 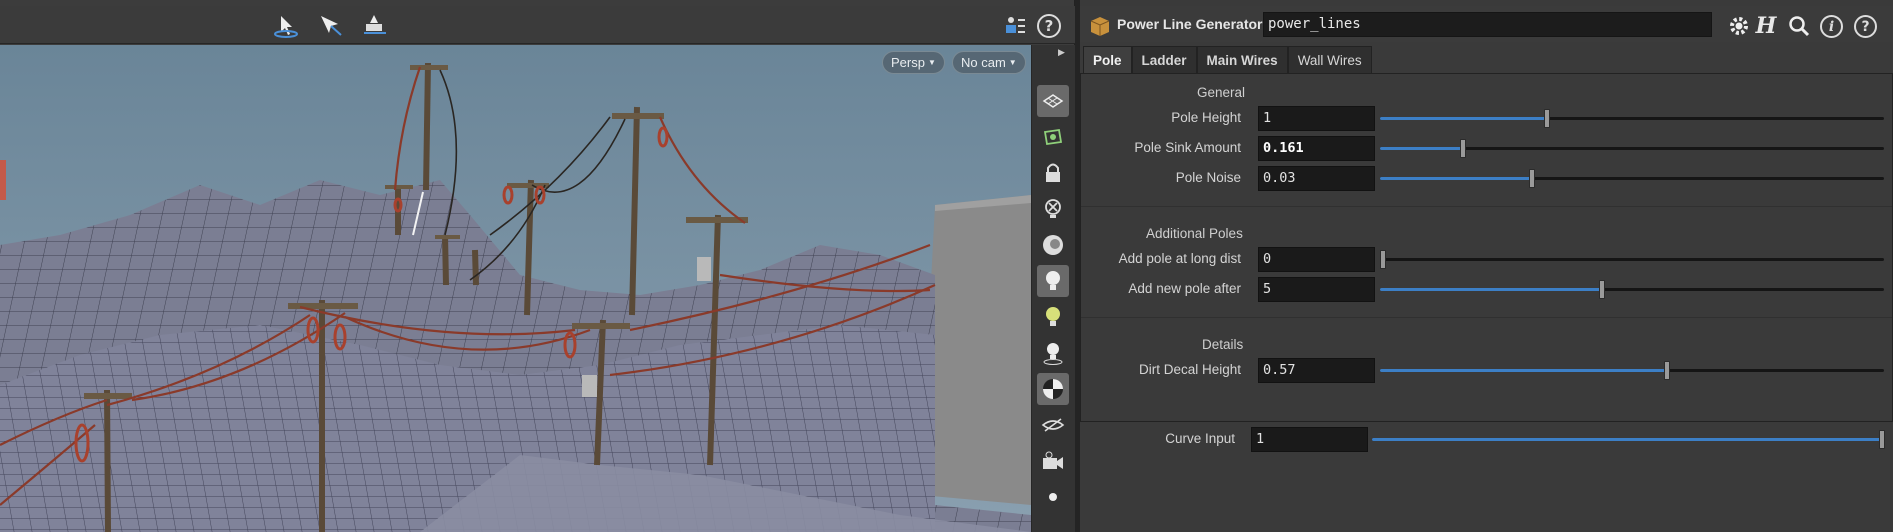 I want to click on add-long-slider, so click(x=1632, y=259).